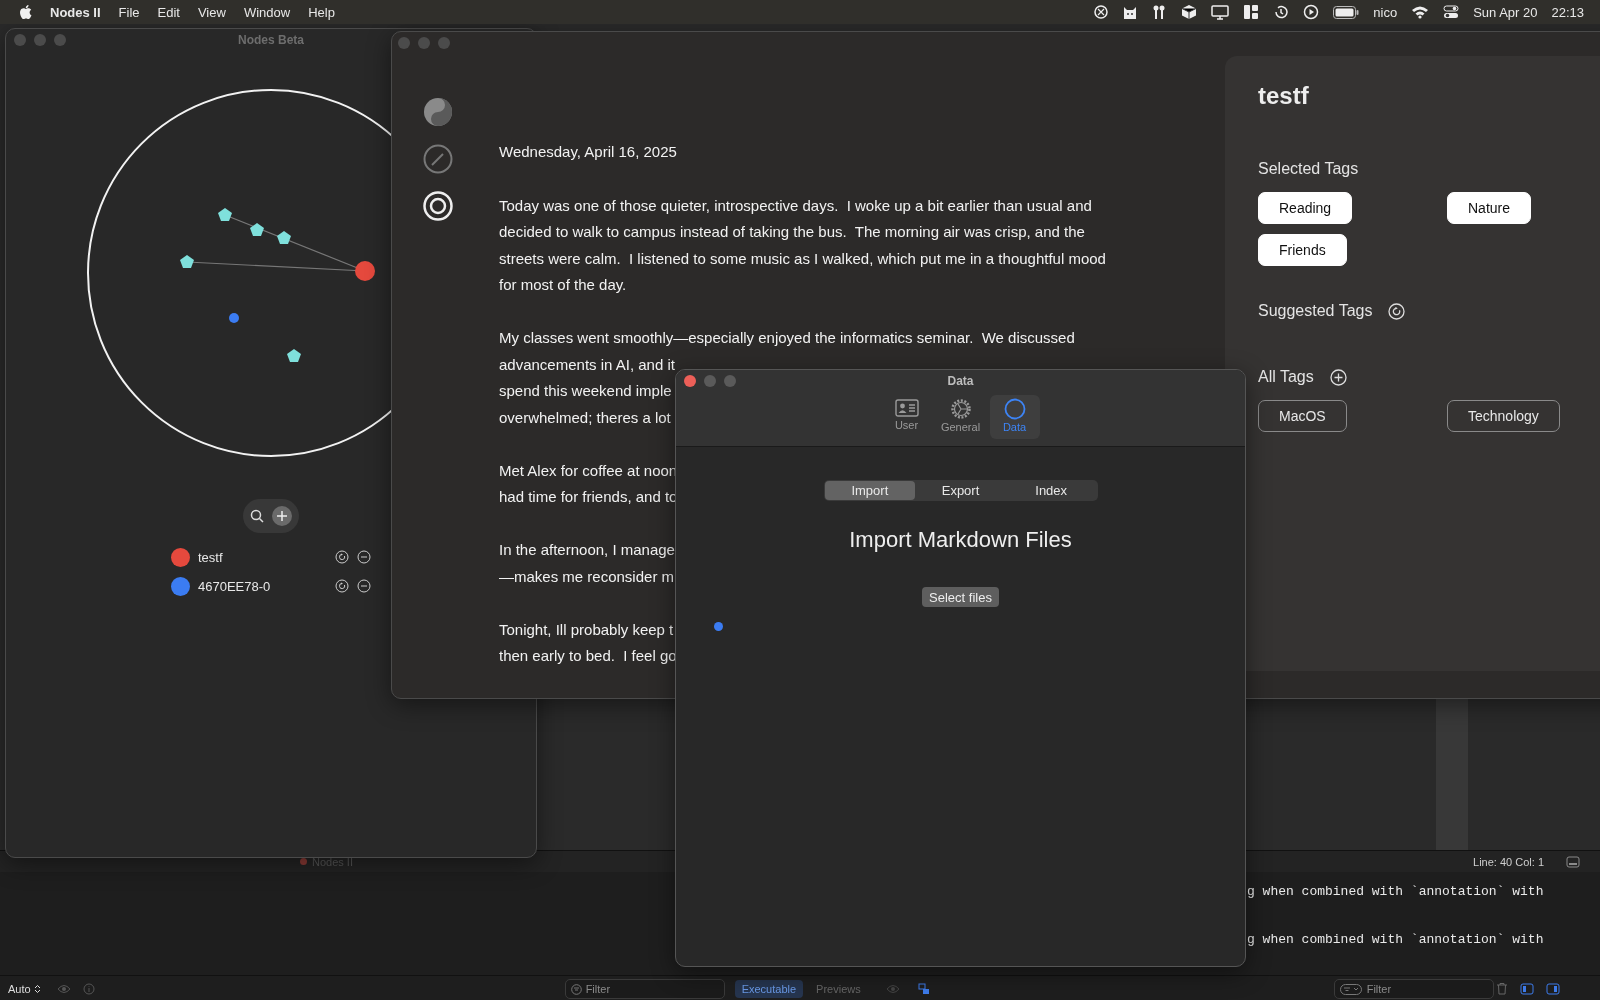 The width and height of the screenshot is (1600, 1000). I want to click on search-icon, so click(257, 516).